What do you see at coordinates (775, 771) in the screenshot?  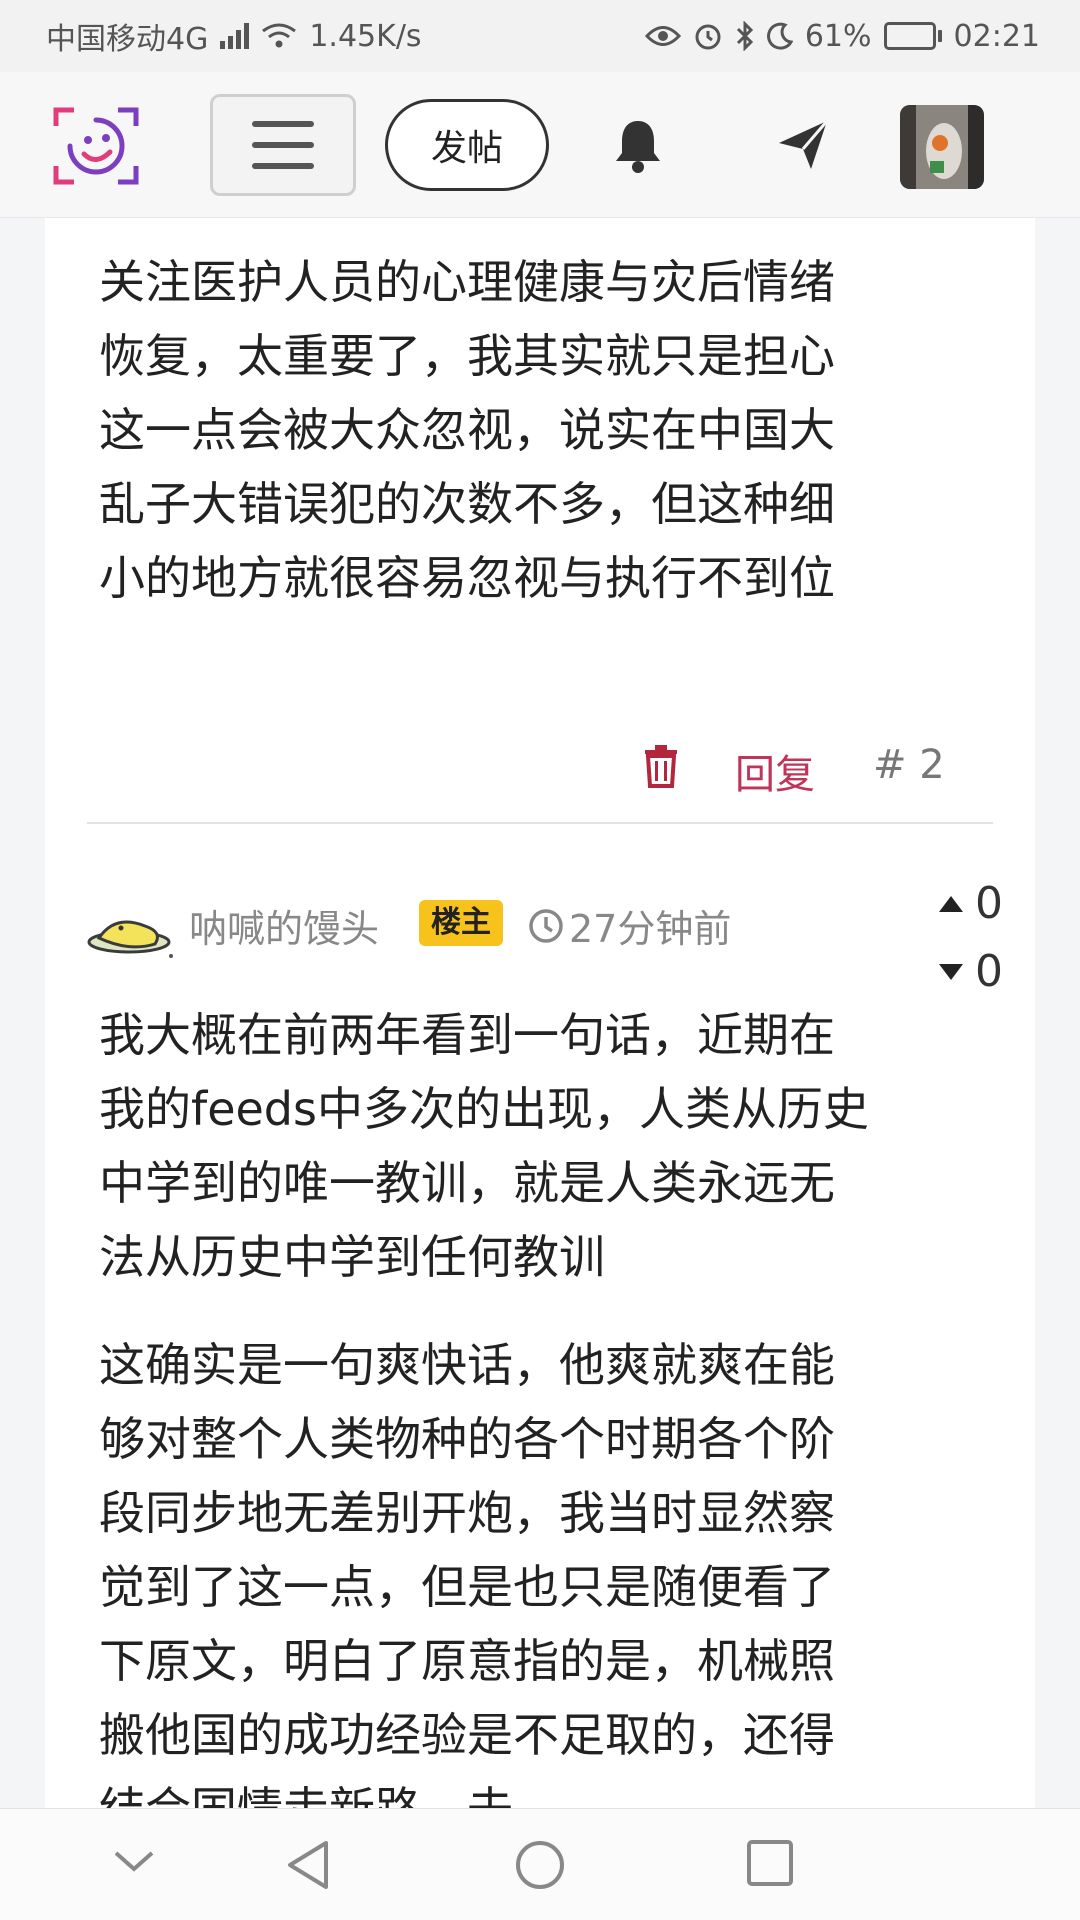 I see `reply-button: 回复` at bounding box center [775, 771].